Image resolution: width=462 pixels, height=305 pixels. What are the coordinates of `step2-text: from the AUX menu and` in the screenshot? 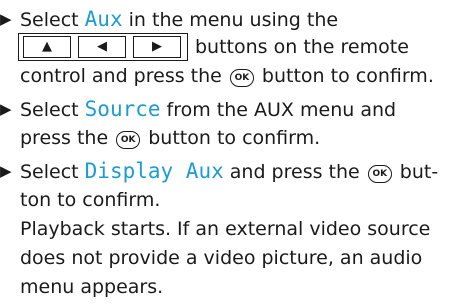 It's located at (278, 110).